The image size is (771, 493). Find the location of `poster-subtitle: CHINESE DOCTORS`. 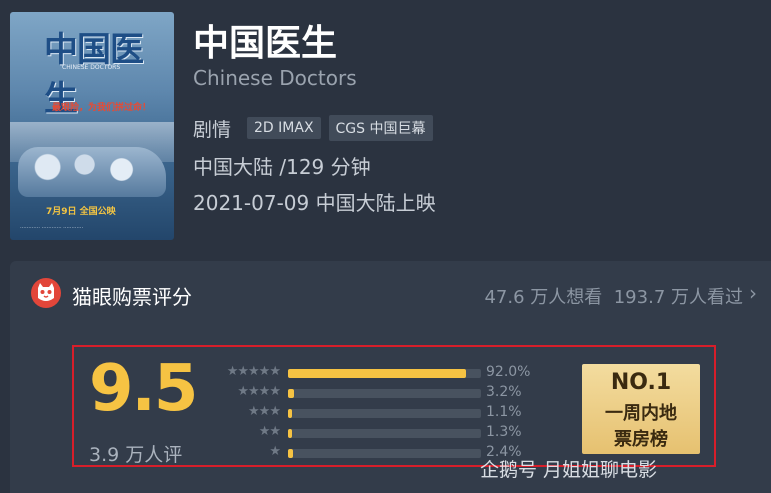

poster-subtitle: CHINESE DOCTORS is located at coordinates (91, 67).